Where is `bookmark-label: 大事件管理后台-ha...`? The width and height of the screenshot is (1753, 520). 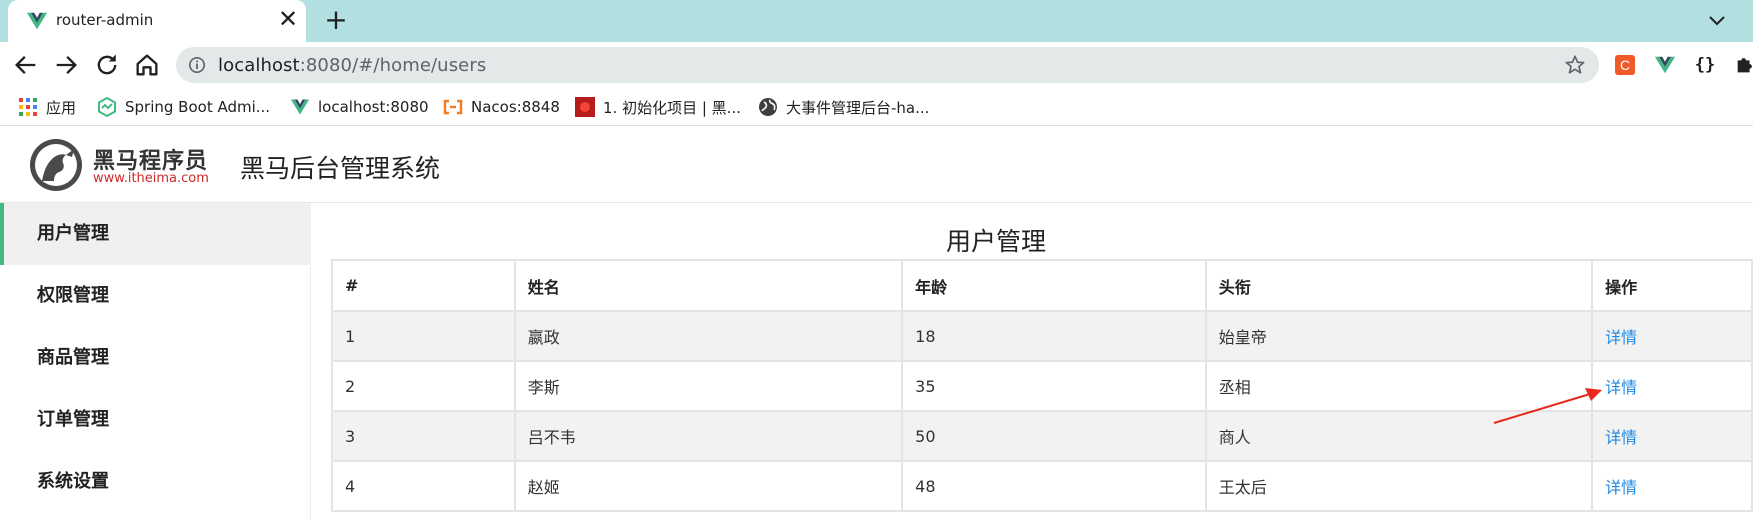
bookmark-label: 大事件管理后台-ha... is located at coordinates (858, 107).